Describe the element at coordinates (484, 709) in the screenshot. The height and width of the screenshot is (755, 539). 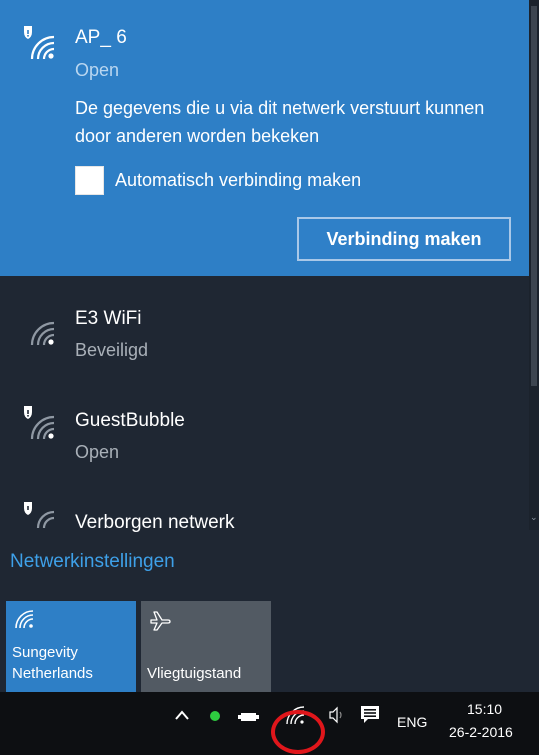
I see `clock-time: 15:10` at that location.